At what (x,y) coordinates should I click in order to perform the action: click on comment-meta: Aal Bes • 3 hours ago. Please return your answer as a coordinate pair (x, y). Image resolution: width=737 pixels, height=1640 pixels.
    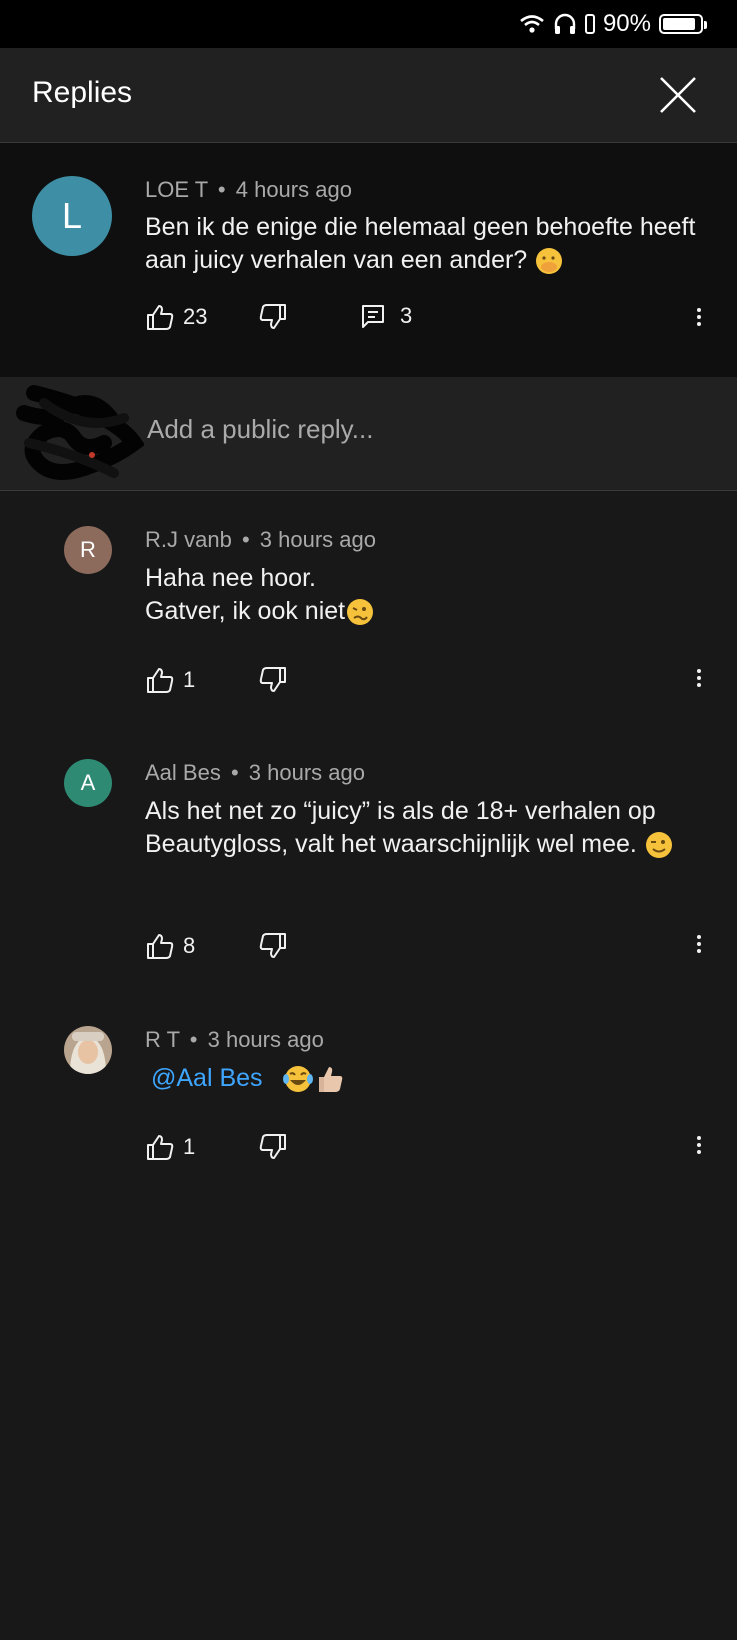
    Looking at the image, I should click on (255, 772).